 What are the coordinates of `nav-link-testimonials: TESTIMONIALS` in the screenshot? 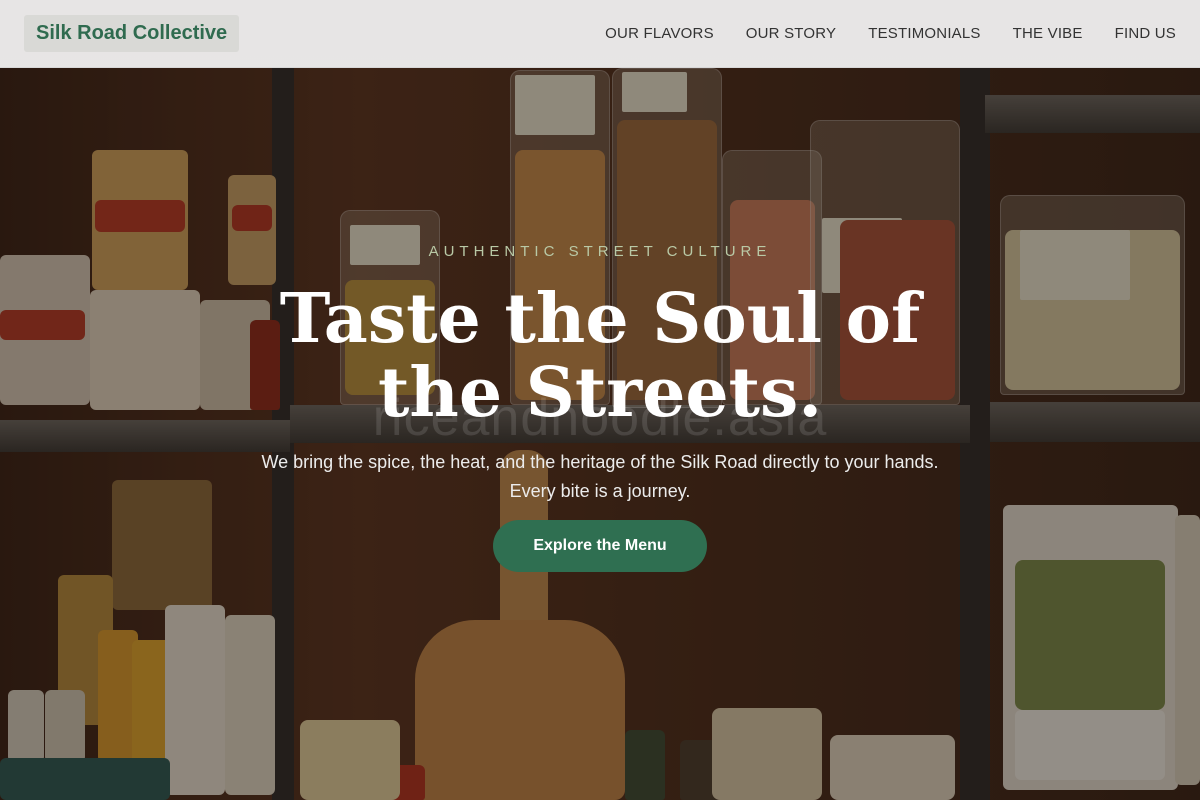 It's located at (924, 33).